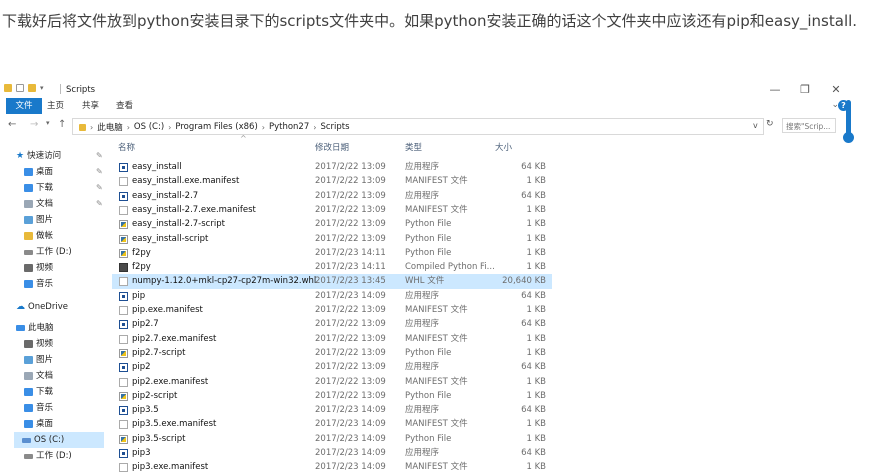  What do you see at coordinates (332, 410) in the screenshot?
I see `file-row: pip3.5 2017/2/23 14:09 应用程序 64 KB` at bounding box center [332, 410].